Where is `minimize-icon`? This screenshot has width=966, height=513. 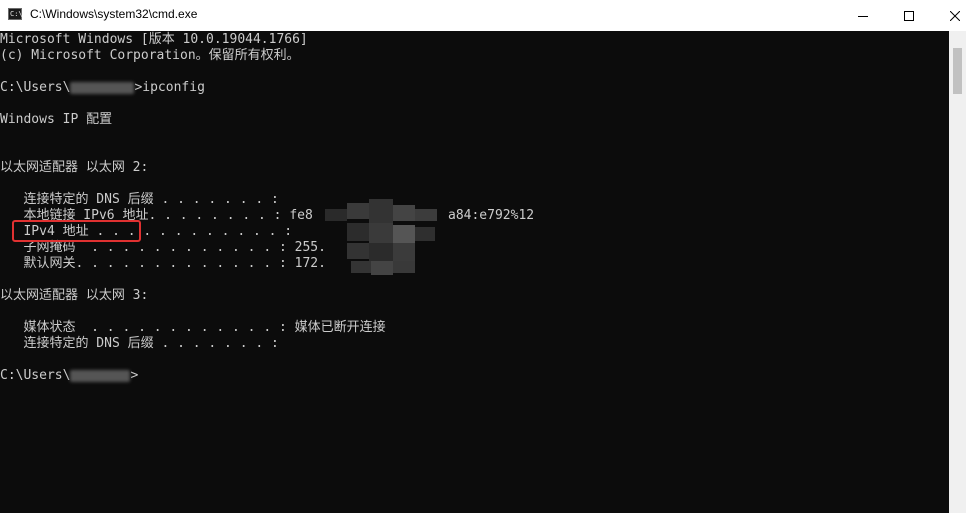 minimize-icon is located at coordinates (863, 16).